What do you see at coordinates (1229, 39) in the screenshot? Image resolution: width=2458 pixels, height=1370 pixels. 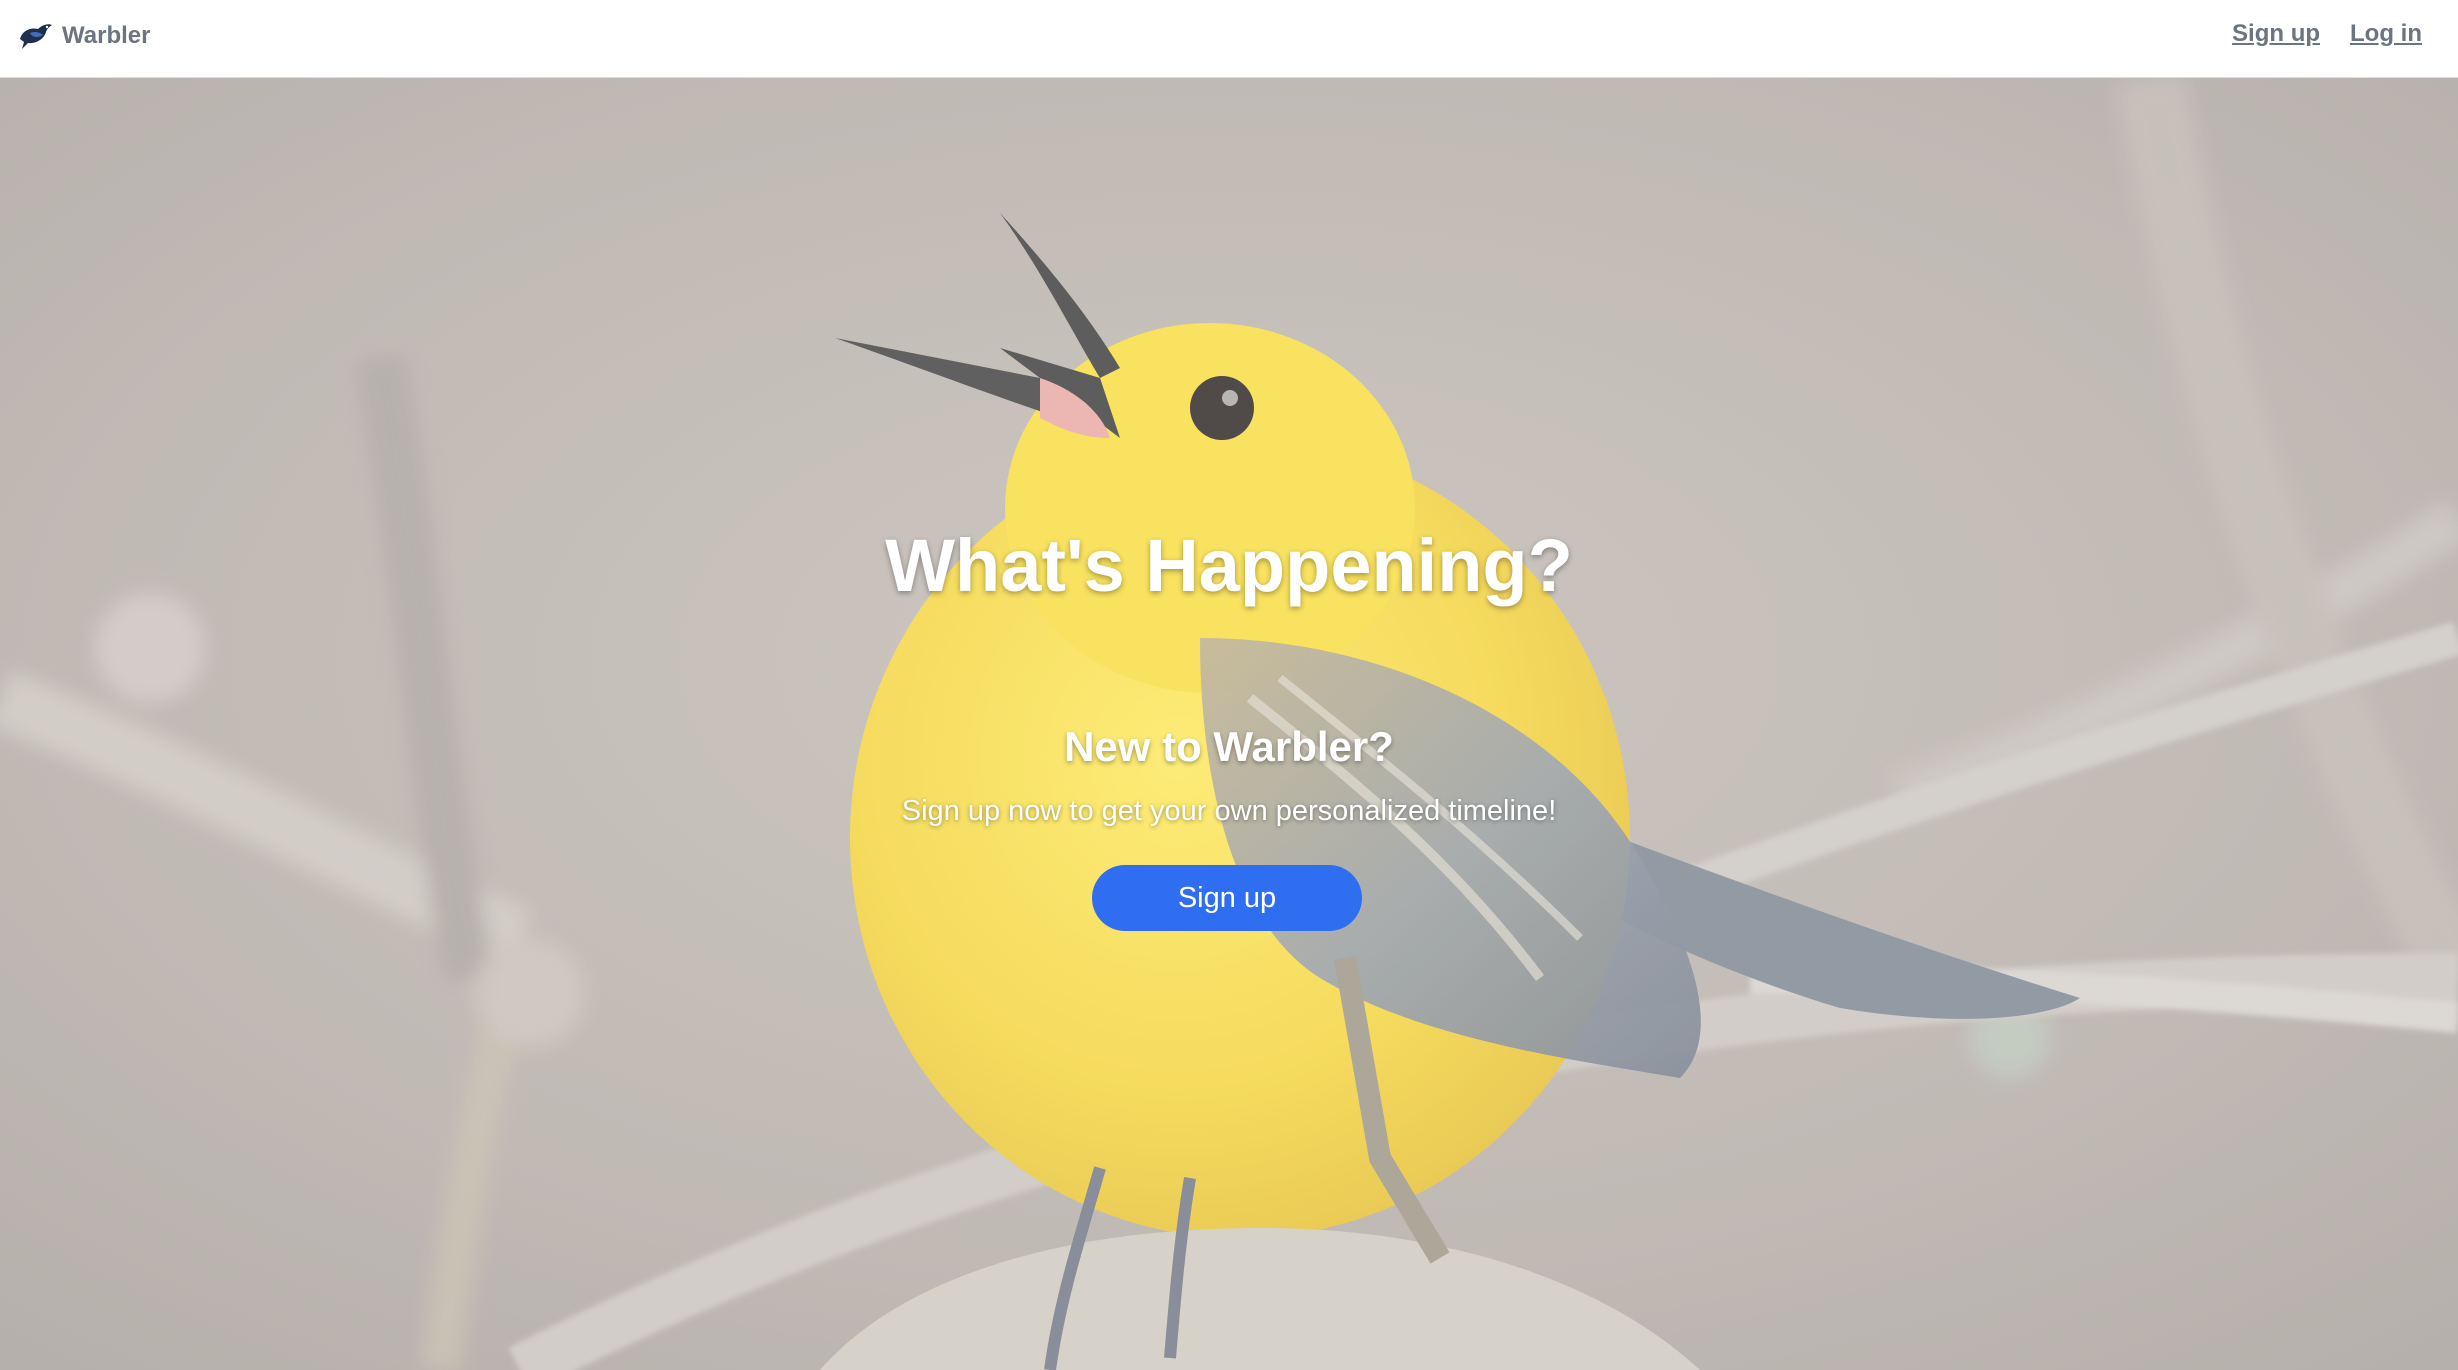 I see `top-navbar: Warbler Sign up Log in` at bounding box center [1229, 39].